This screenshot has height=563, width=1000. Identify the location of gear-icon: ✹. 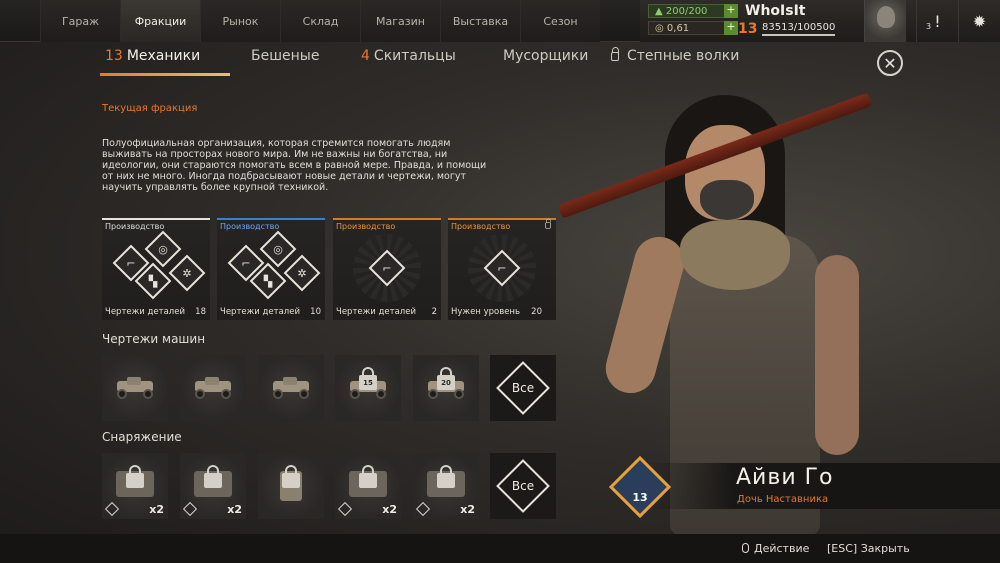
(979, 21).